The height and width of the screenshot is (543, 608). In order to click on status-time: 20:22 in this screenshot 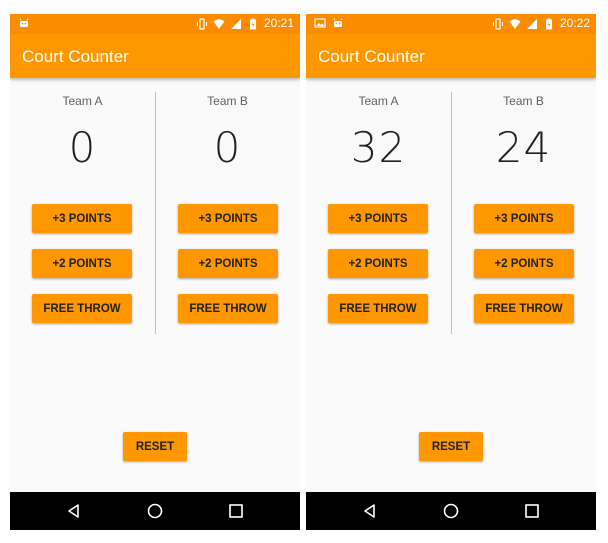, I will do `click(574, 23)`.